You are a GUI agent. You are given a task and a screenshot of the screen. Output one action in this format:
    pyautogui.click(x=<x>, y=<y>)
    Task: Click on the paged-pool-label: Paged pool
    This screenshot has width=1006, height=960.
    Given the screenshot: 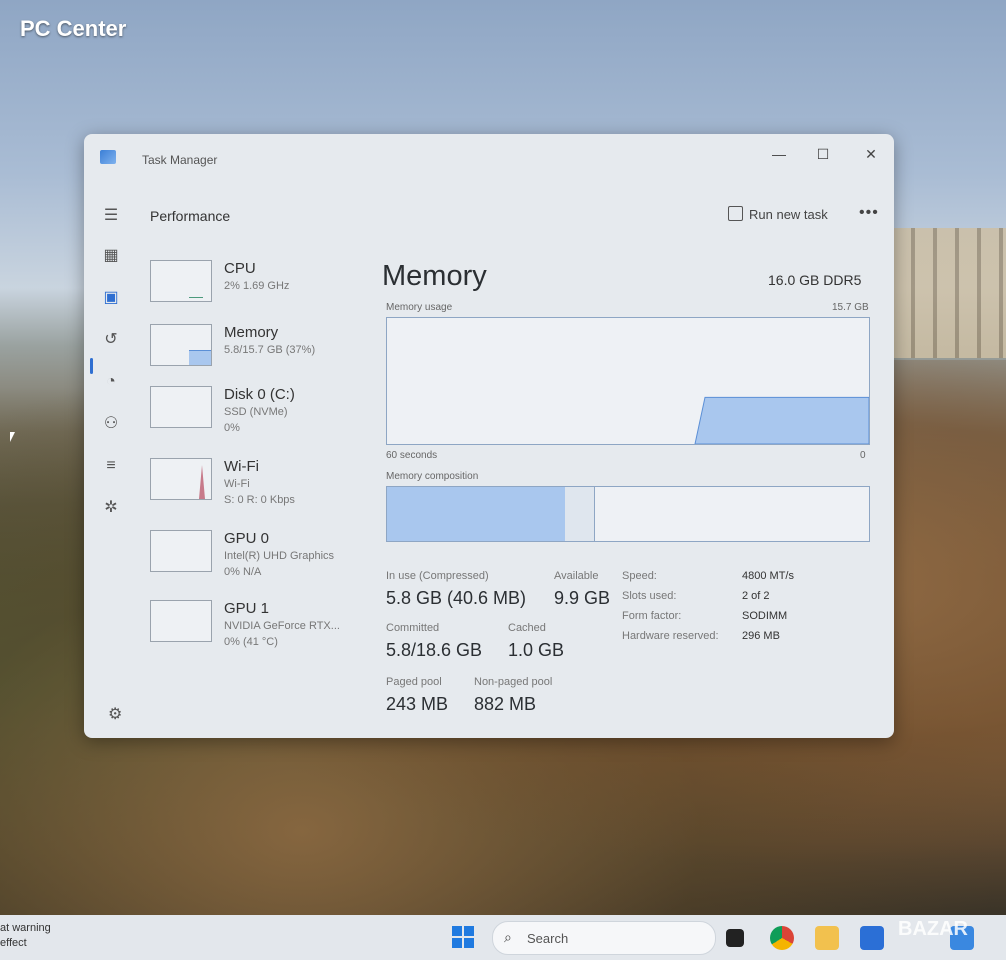 What is the action you would take?
    pyautogui.click(x=414, y=682)
    